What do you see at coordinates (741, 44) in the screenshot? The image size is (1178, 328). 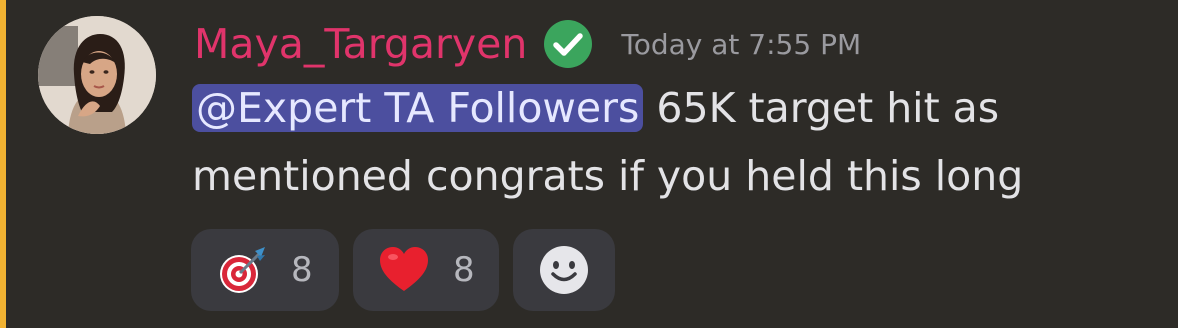 I see `message-timestamp: Today at 7:55 PM` at bounding box center [741, 44].